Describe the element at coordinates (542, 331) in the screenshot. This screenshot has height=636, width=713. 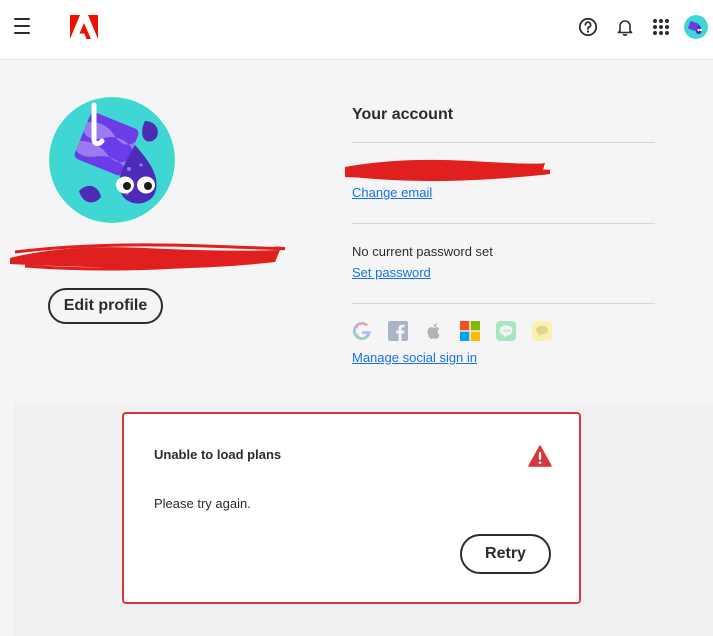
I see `kakao-icon` at that location.